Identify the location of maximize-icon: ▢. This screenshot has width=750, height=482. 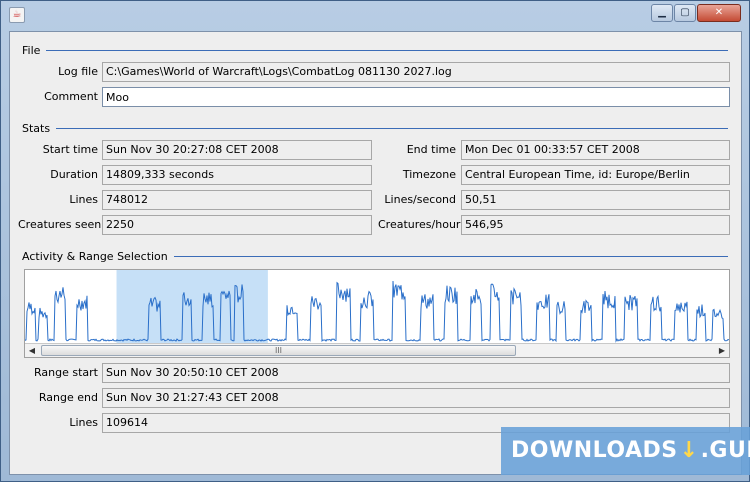
(685, 12).